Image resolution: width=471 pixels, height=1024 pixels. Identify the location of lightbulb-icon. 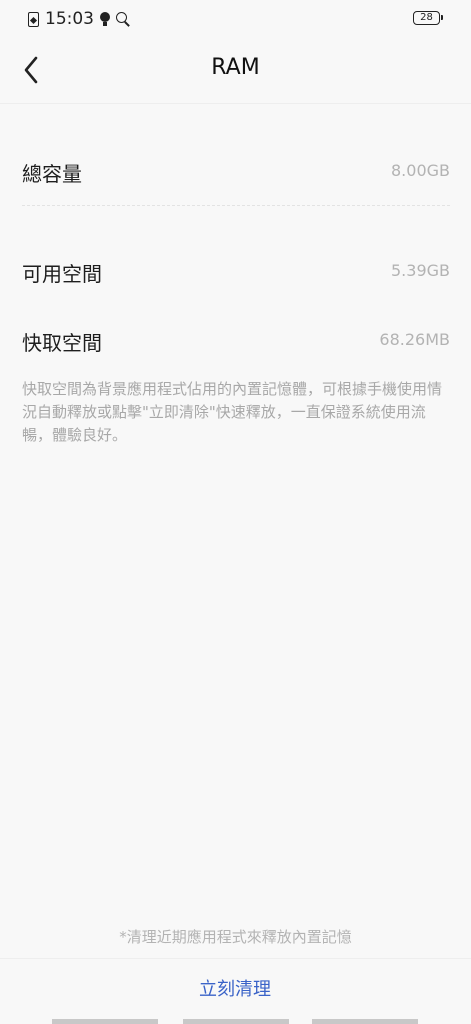
(105, 19).